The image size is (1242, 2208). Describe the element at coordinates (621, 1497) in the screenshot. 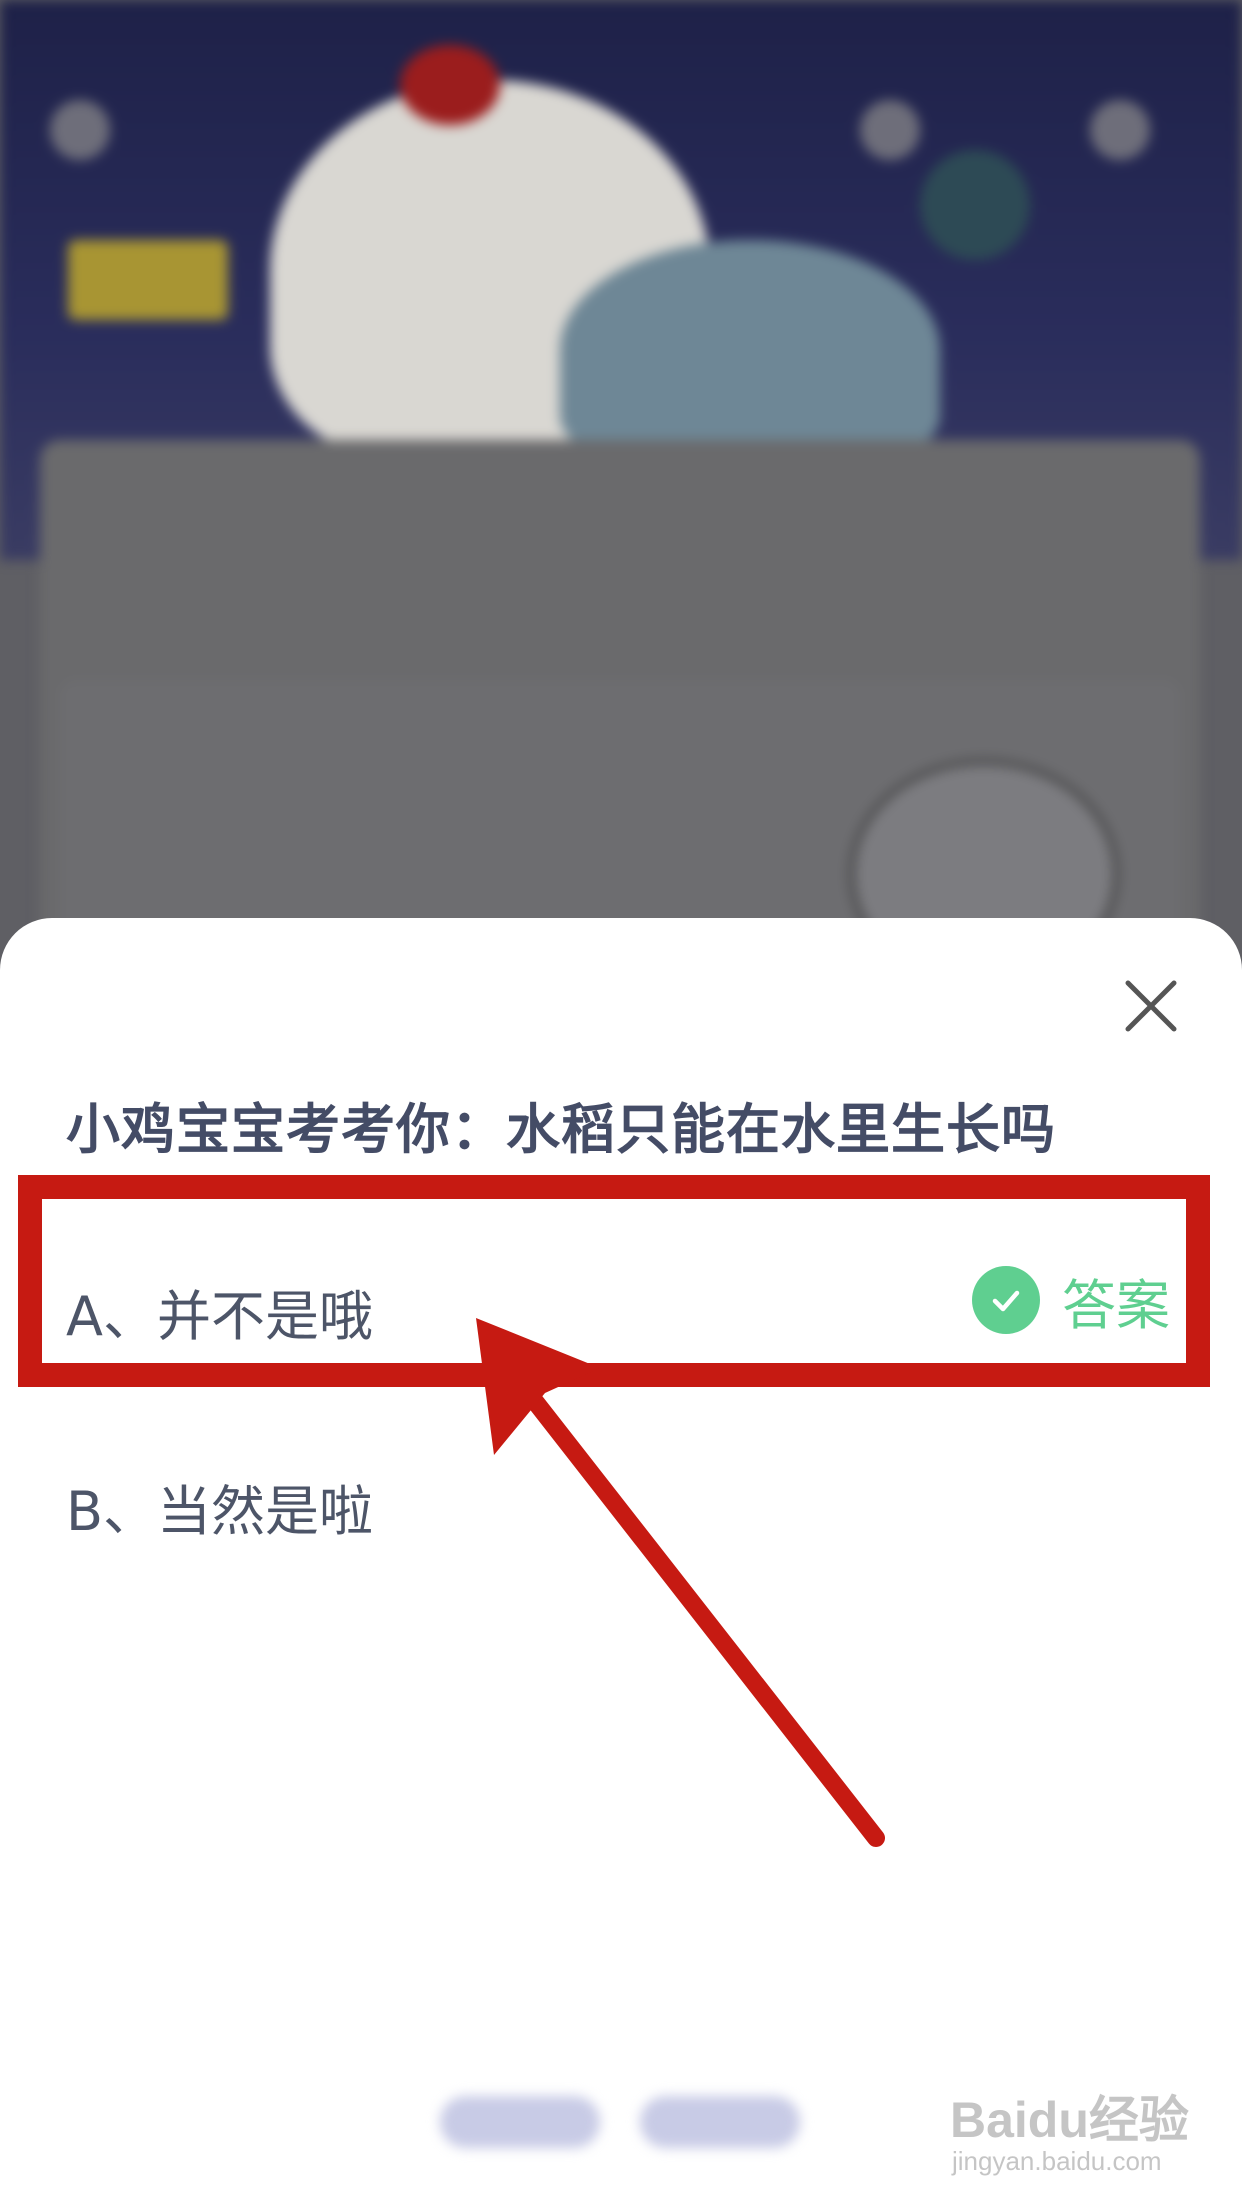

I see `quiz-option-b: B、当然是啦` at that location.